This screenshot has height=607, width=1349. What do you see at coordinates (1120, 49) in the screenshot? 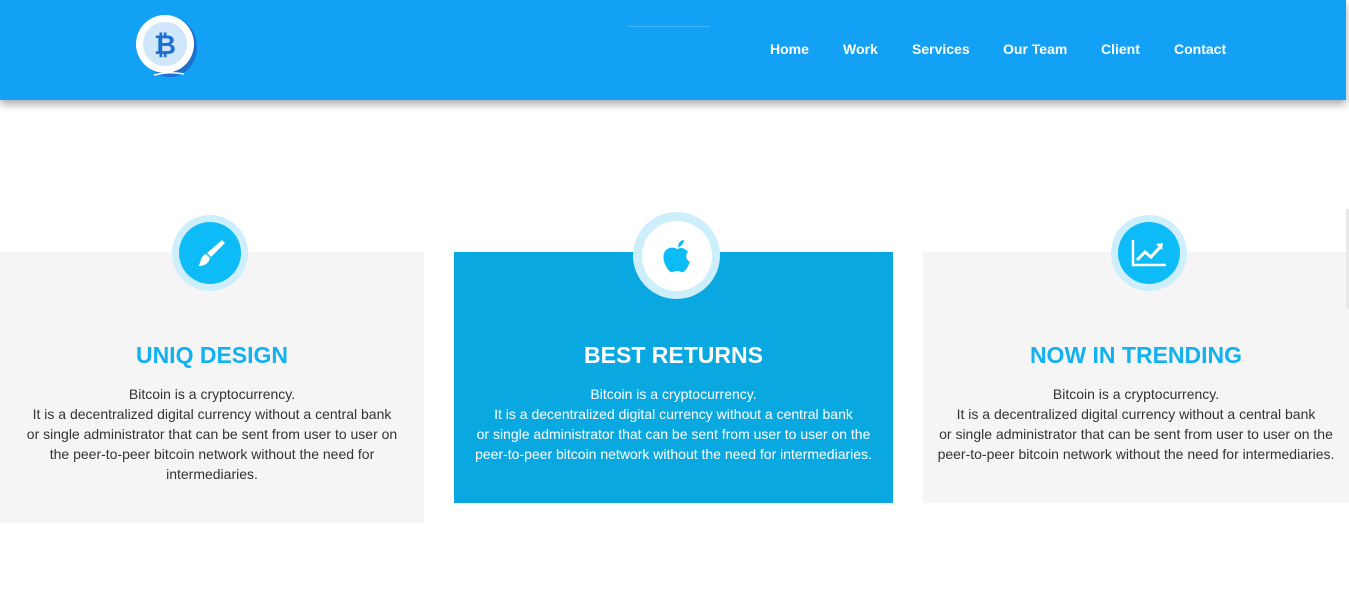
I see `nav-client: Client` at bounding box center [1120, 49].